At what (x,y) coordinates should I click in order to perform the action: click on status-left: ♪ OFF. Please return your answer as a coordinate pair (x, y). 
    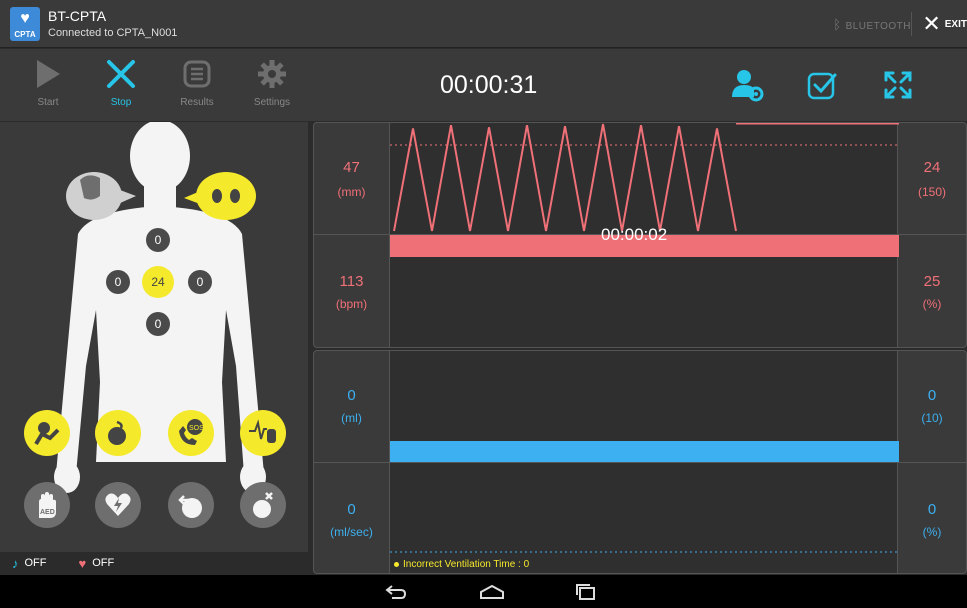
    Looking at the image, I should click on (29, 563).